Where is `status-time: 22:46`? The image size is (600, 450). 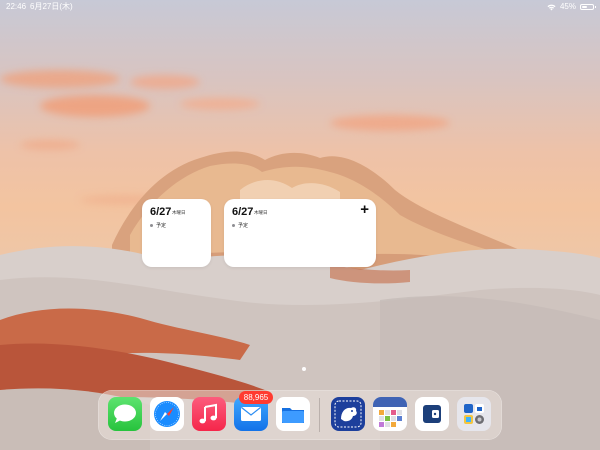 status-time: 22:46 is located at coordinates (16, 6).